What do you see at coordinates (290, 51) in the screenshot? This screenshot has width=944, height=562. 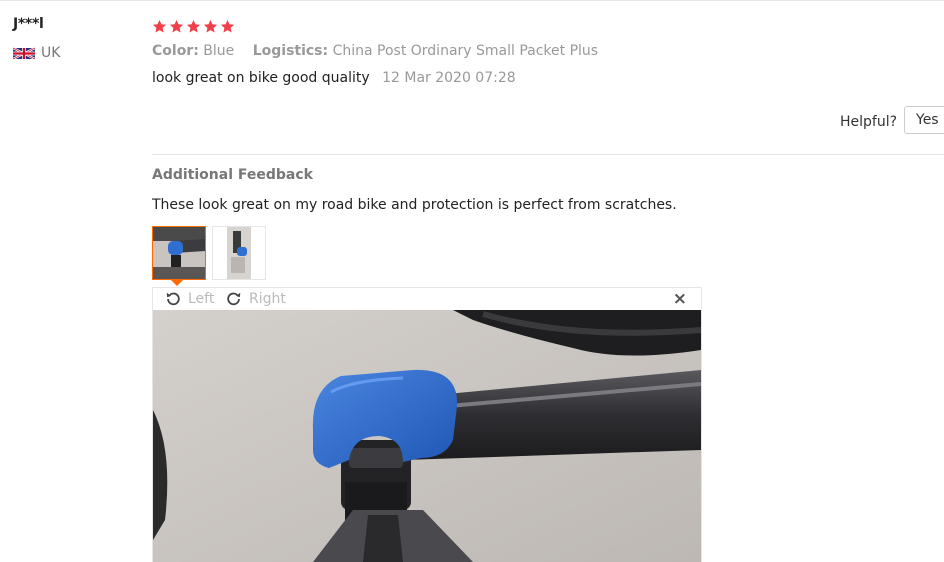 I see `logistics-label: Logistics:` at bounding box center [290, 51].